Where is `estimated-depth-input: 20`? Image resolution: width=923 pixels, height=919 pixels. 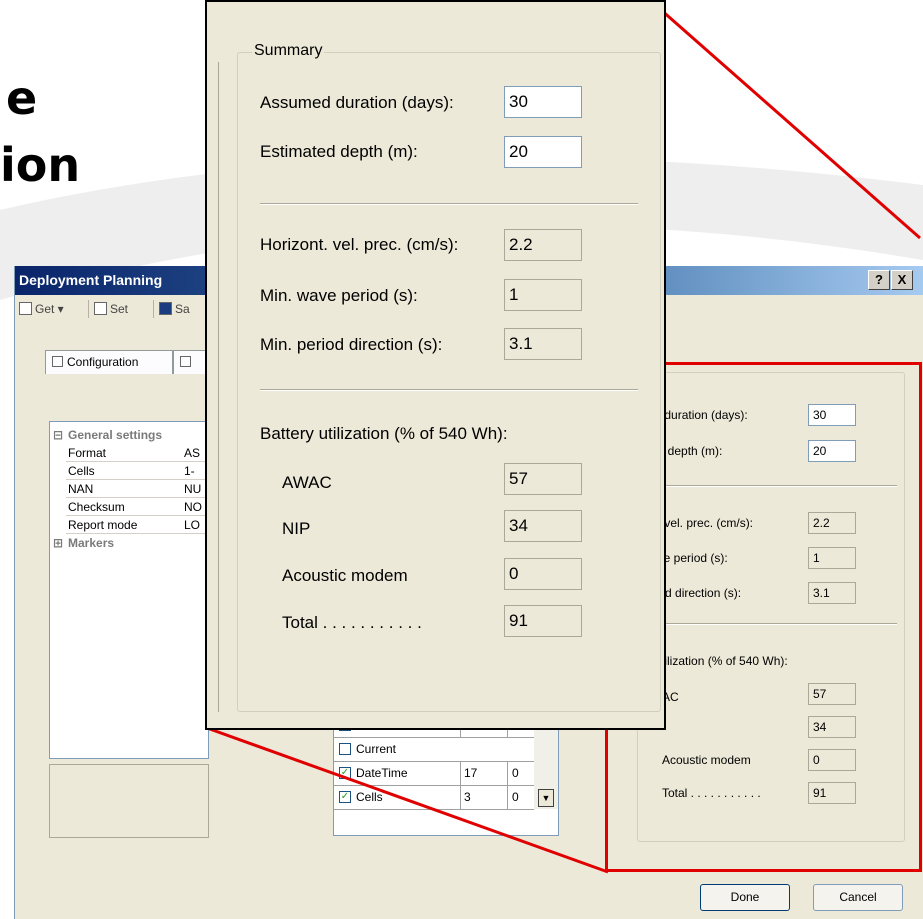 estimated-depth-input: 20 is located at coordinates (543, 152).